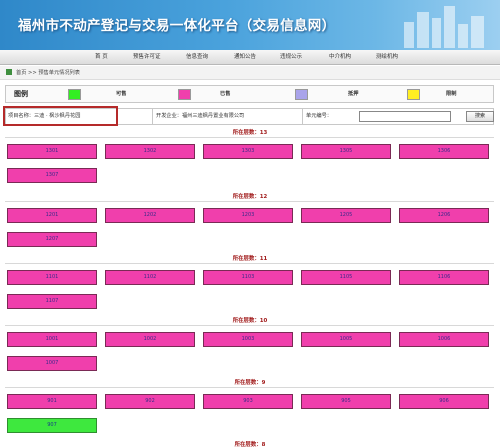  I want to click on unit-button: 1202, so click(150, 215).